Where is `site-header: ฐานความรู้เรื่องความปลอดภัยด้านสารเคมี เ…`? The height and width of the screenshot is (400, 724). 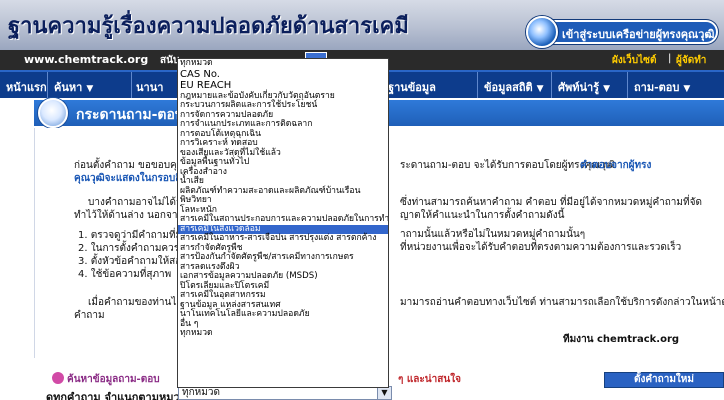 site-header: ฐานความรู้เรื่องความปลอดภัยด้านสารเคมี เ… is located at coordinates (362, 25).